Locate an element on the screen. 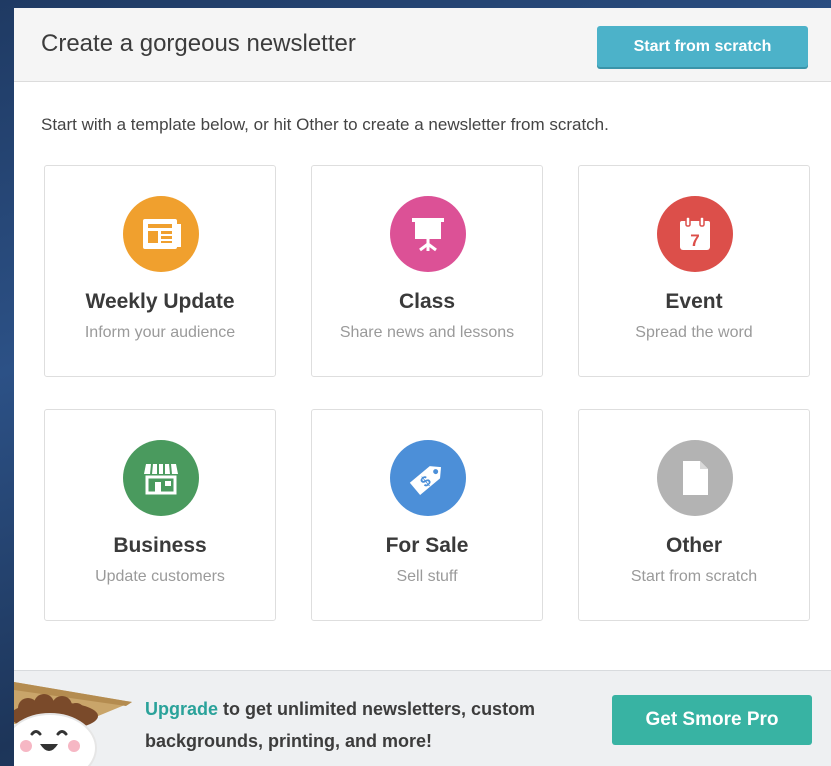 The width and height of the screenshot is (831, 766). template-card-event: 7 Event Spread the word is located at coordinates (694, 271).